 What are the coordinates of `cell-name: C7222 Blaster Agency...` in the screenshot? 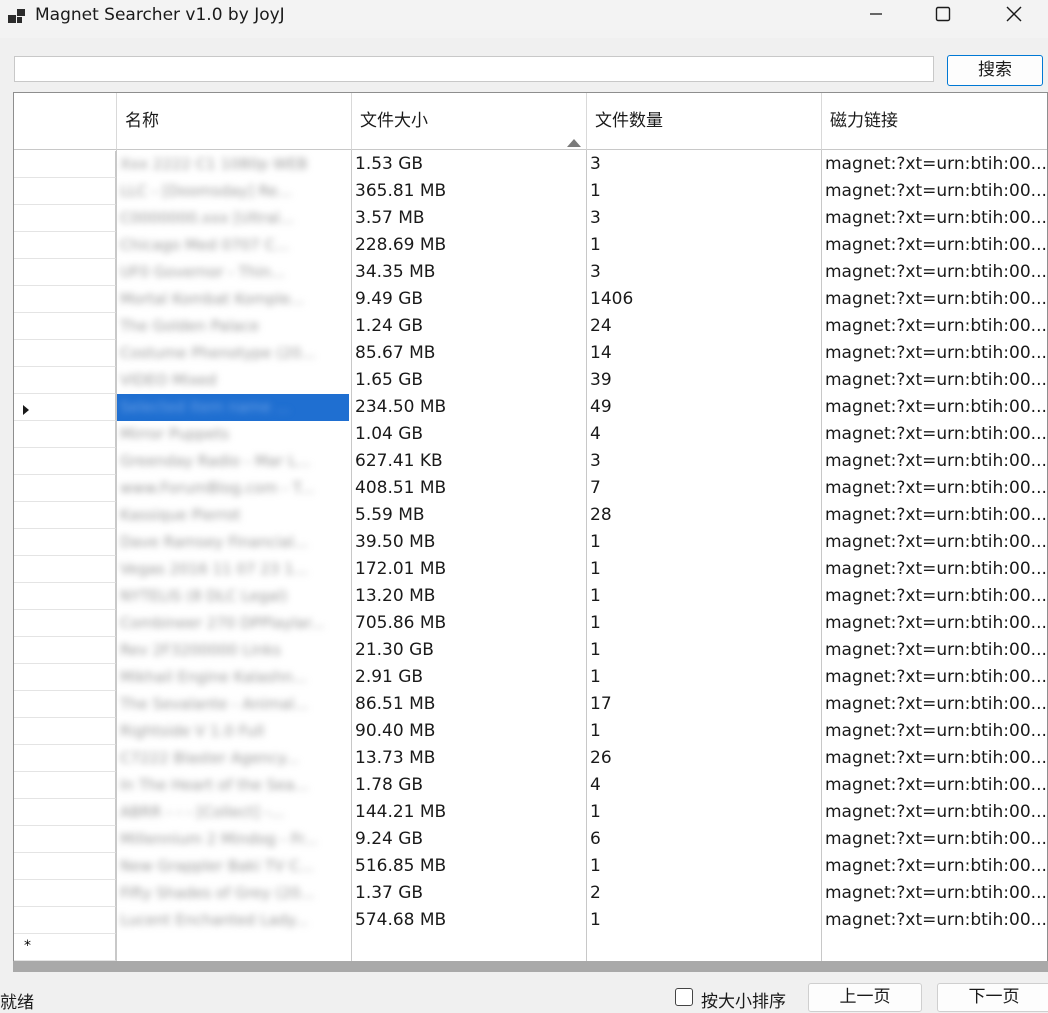 It's located at (233, 758).